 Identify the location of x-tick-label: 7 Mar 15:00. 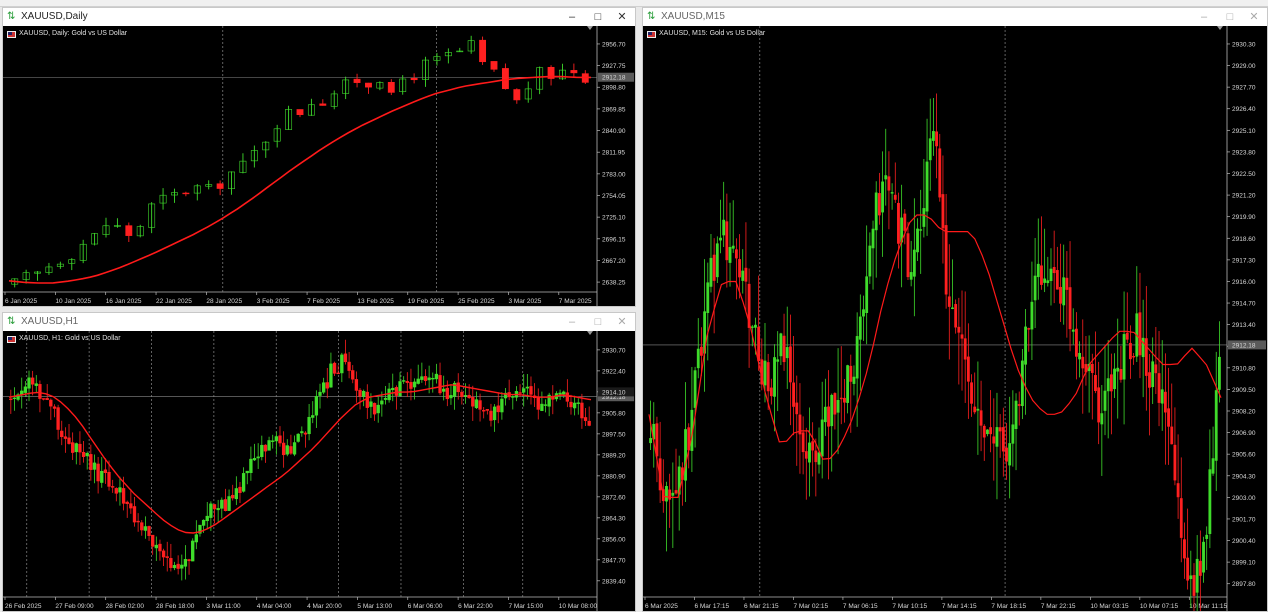
(525, 606).